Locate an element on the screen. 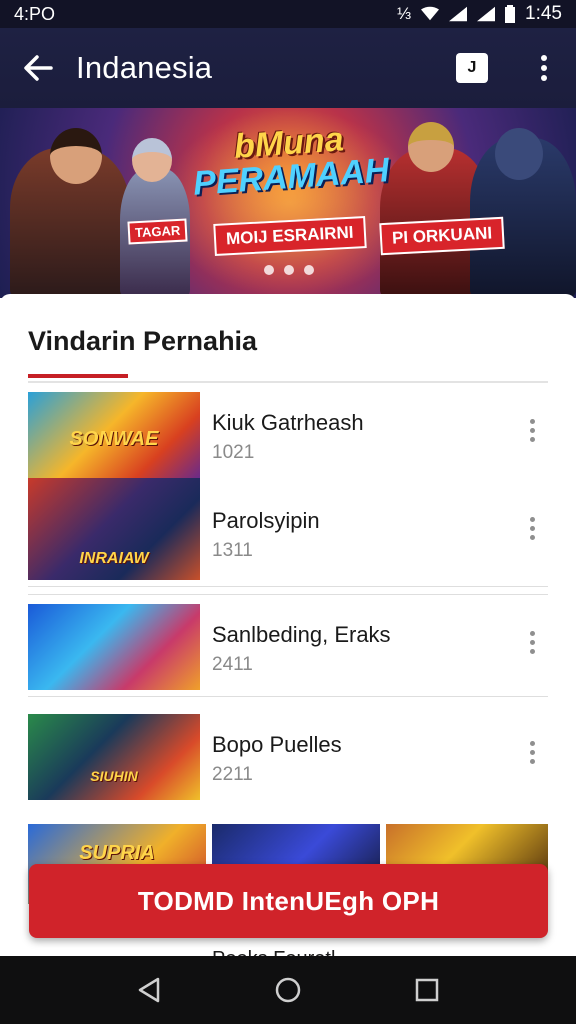  nav-recents-button is located at coordinates (427, 990).